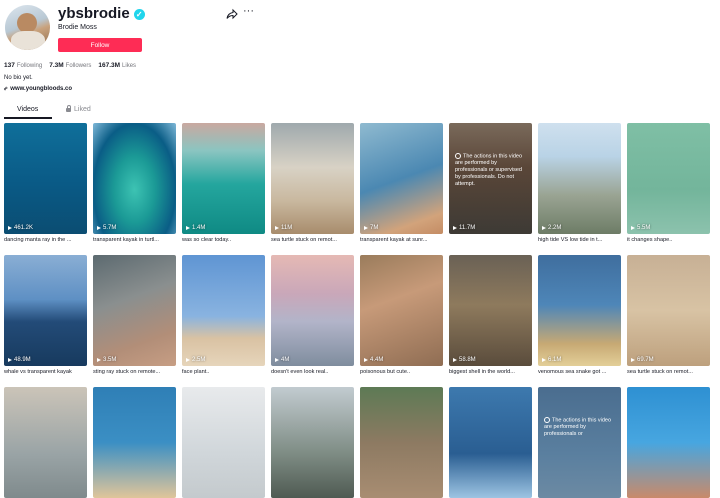 The width and height of the screenshot is (720, 498). I want to click on stat-followers: 7.3M Followers, so click(70, 65).